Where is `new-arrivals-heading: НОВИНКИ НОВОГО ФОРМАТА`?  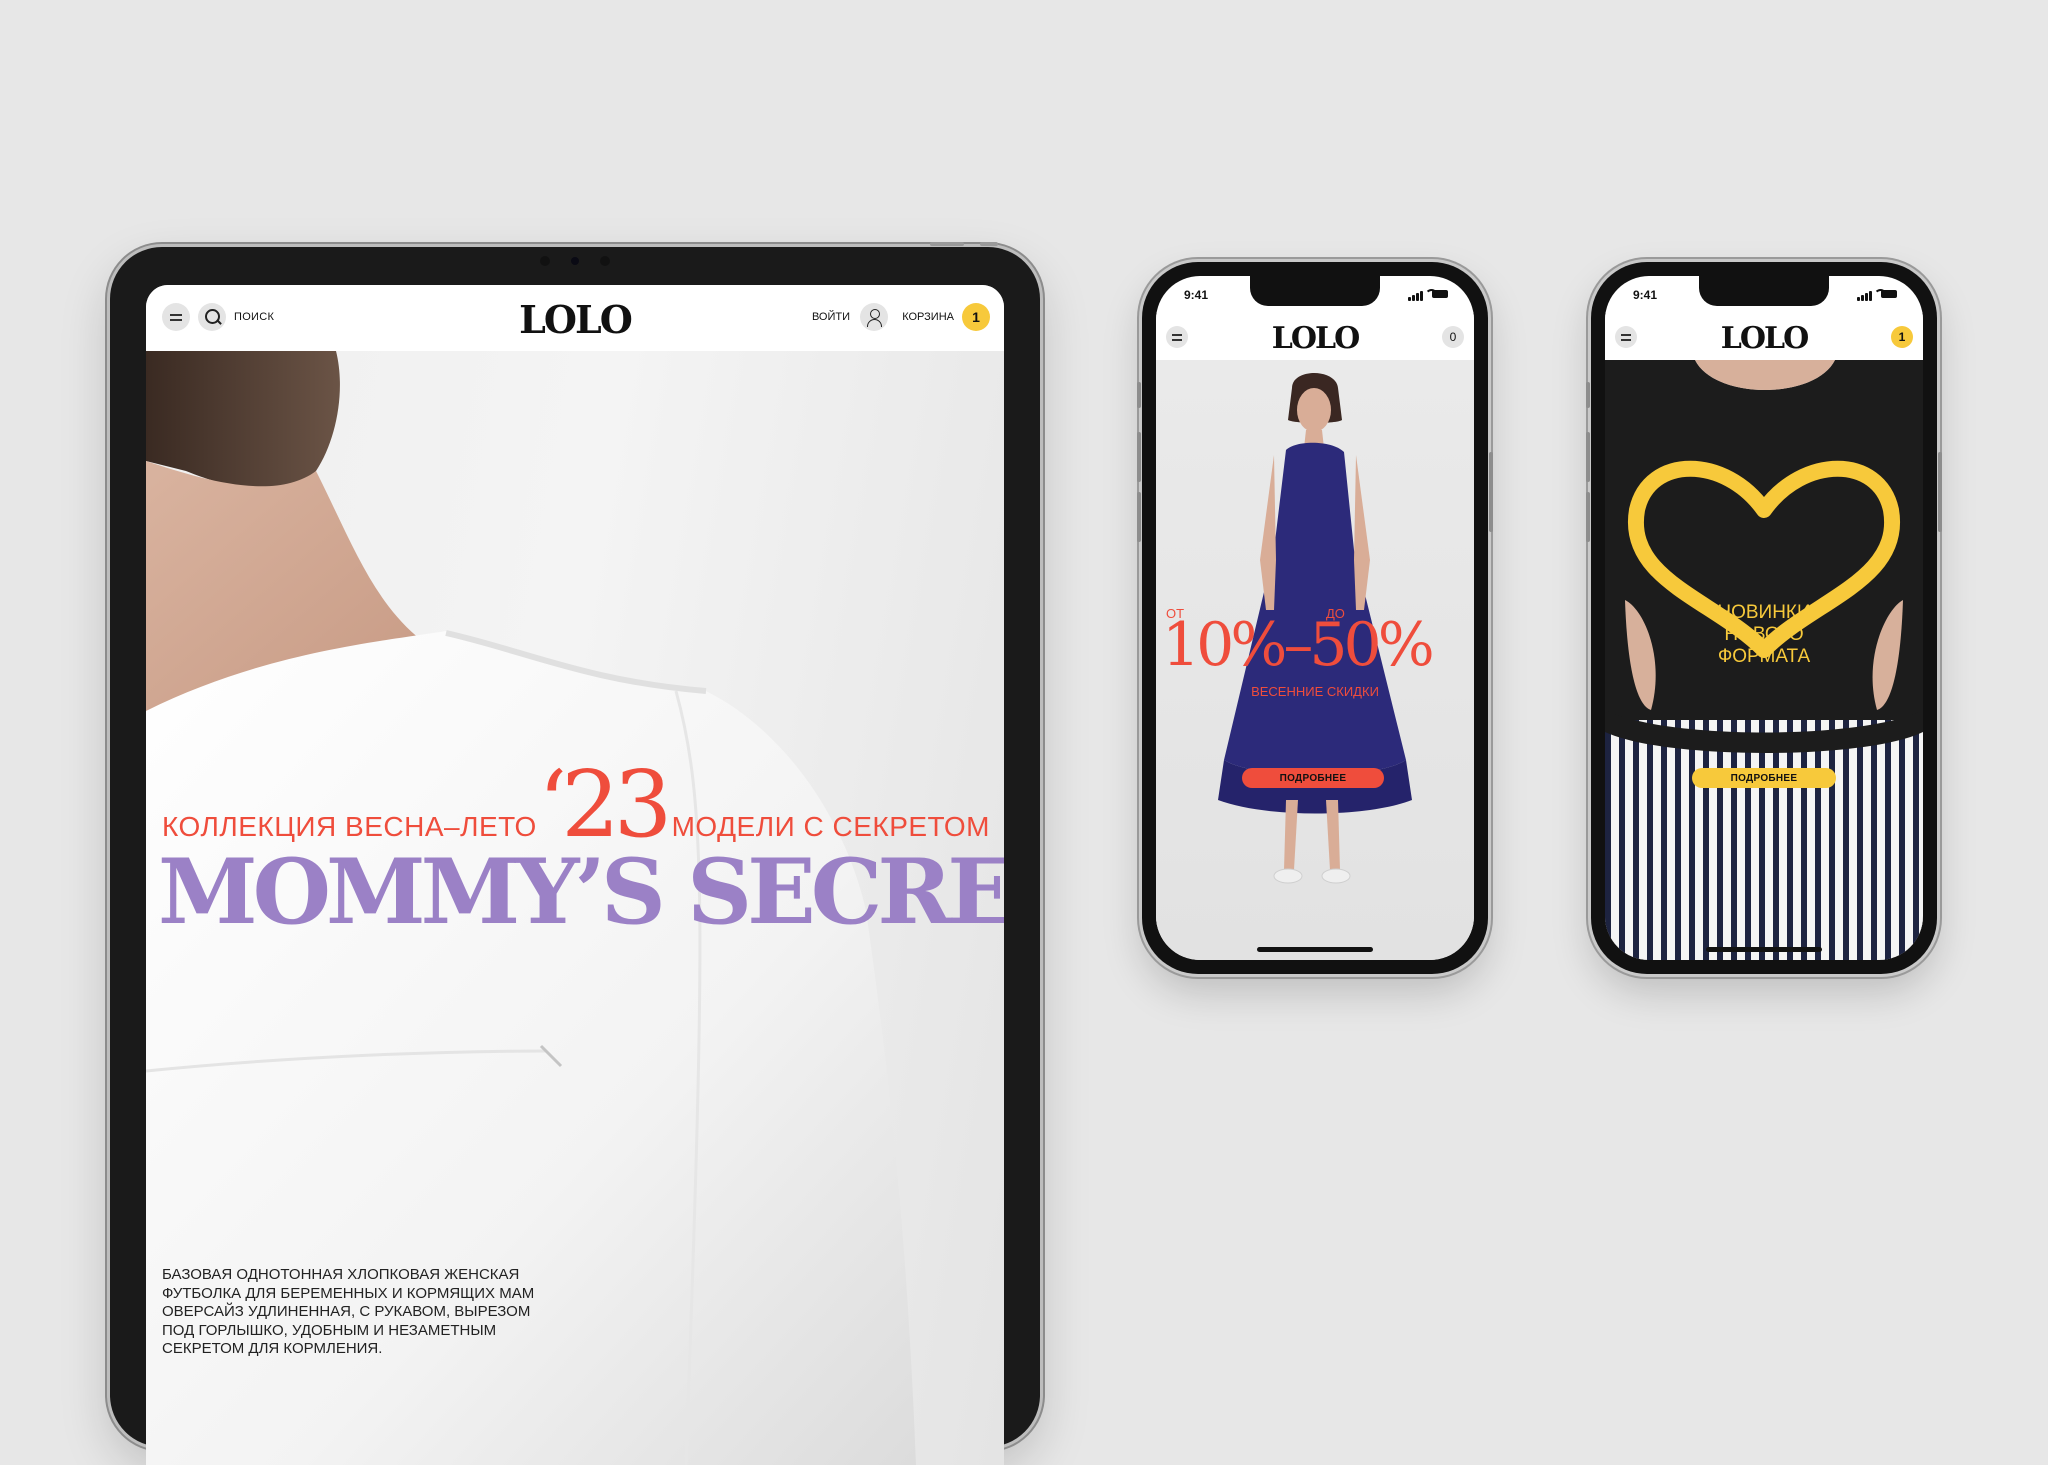 new-arrivals-heading: НОВИНКИ НОВОГО ФОРМАТА is located at coordinates (1764, 635).